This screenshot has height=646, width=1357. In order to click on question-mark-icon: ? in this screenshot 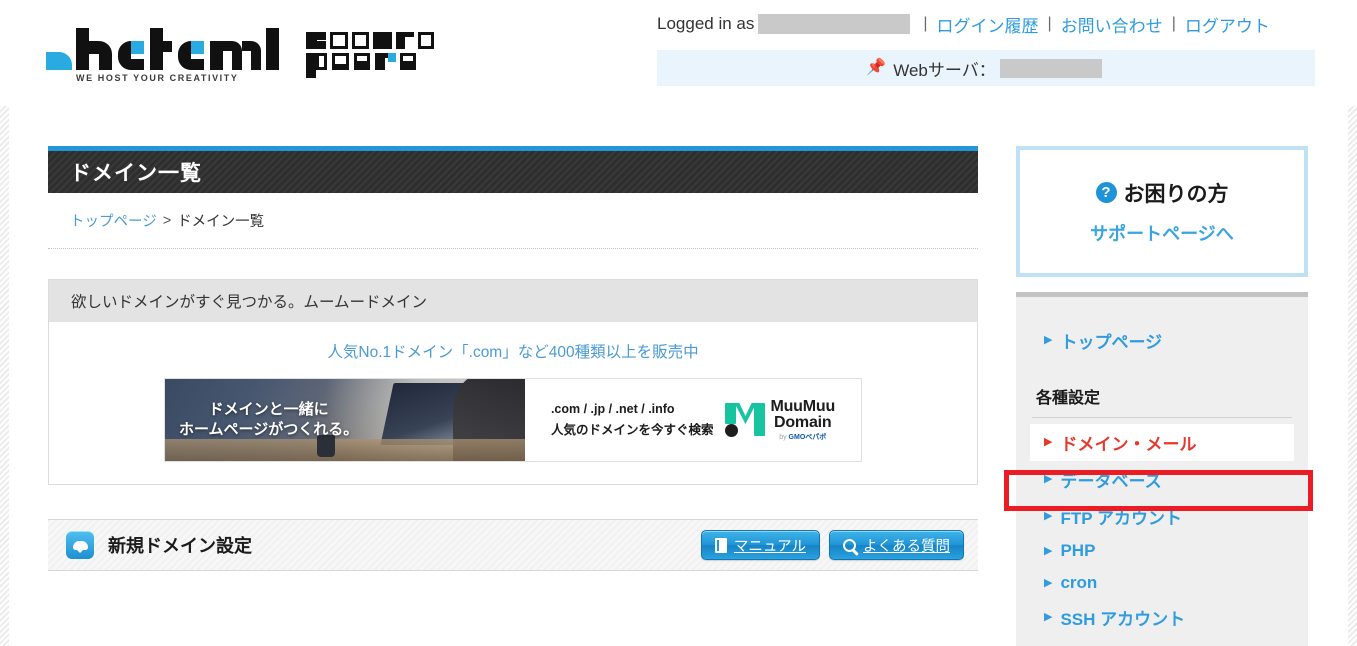, I will do `click(1106, 192)`.